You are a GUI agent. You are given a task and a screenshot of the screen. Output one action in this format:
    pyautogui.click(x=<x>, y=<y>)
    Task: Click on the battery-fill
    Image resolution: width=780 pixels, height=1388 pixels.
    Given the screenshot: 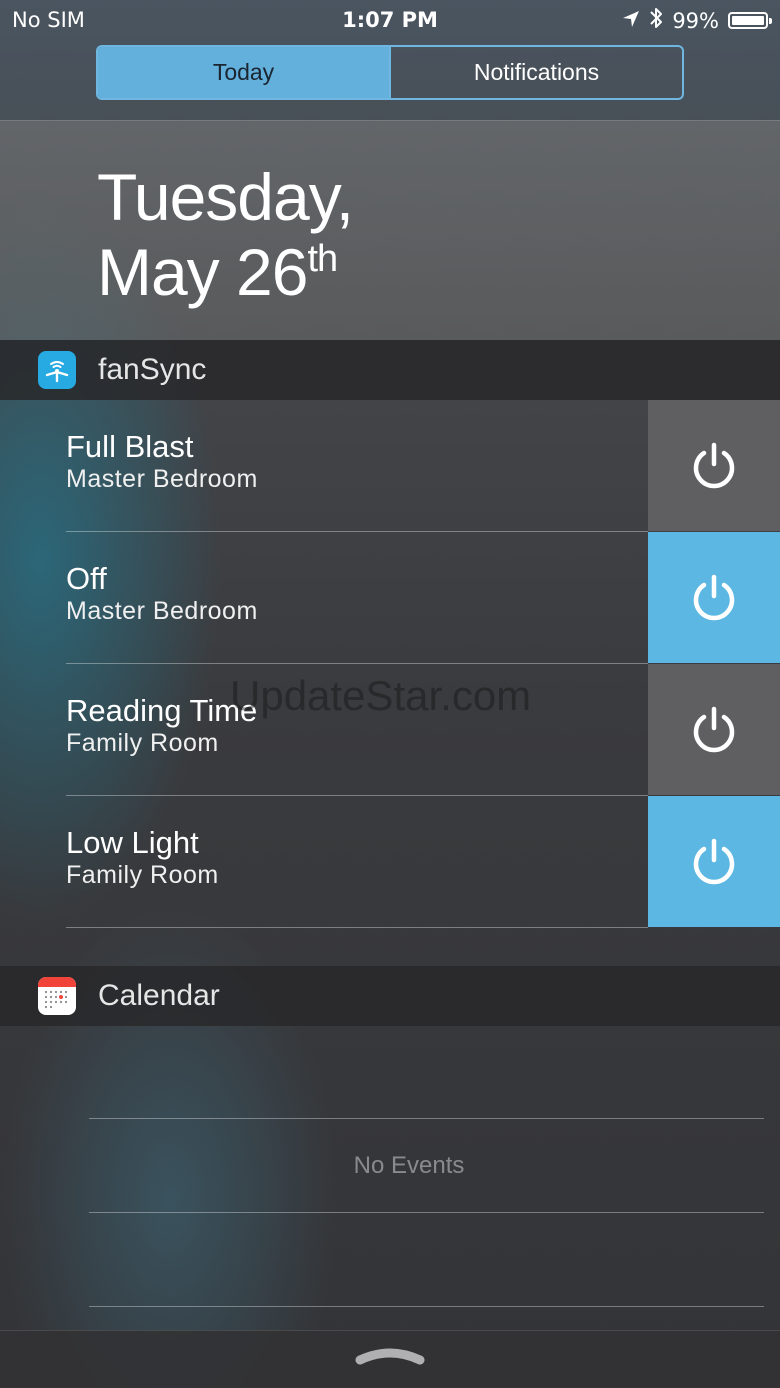 What is the action you would take?
    pyautogui.click(x=748, y=20)
    